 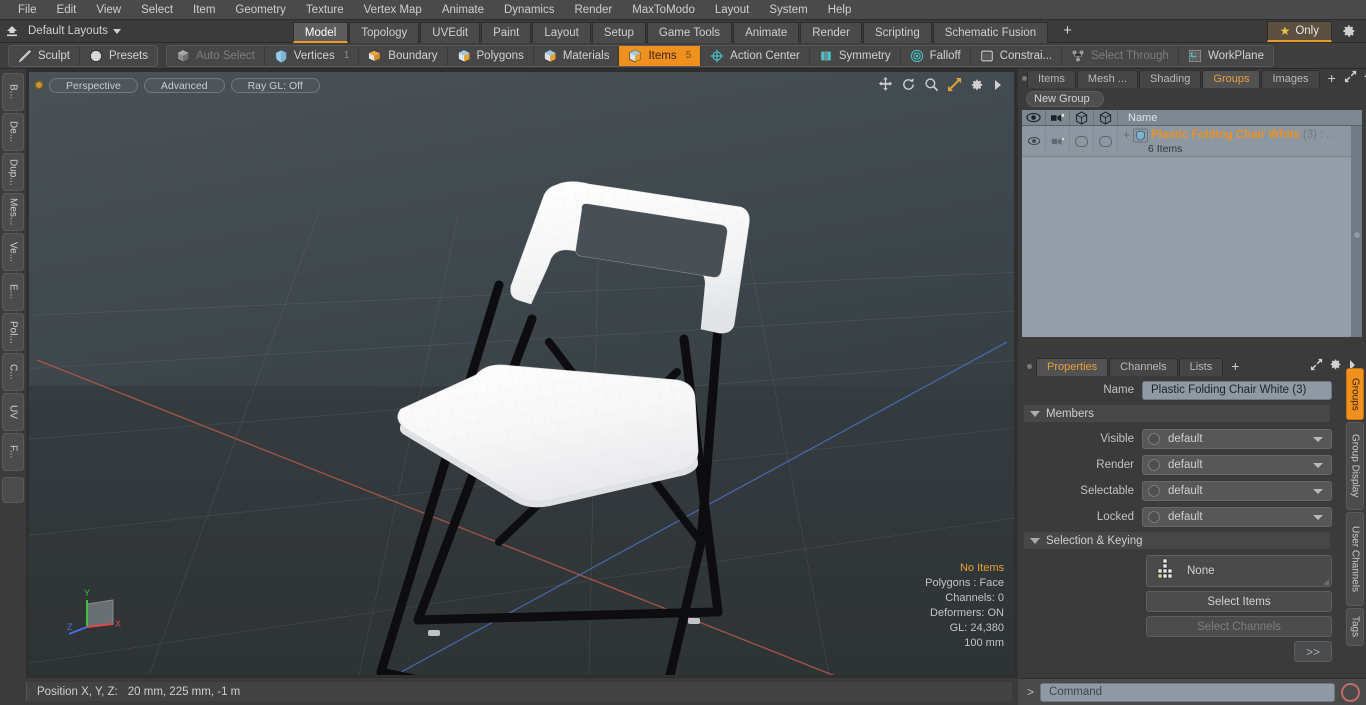 What do you see at coordinates (450, 32) in the screenshot?
I see `layout-tab-uvedit: UVEdit` at bounding box center [450, 32].